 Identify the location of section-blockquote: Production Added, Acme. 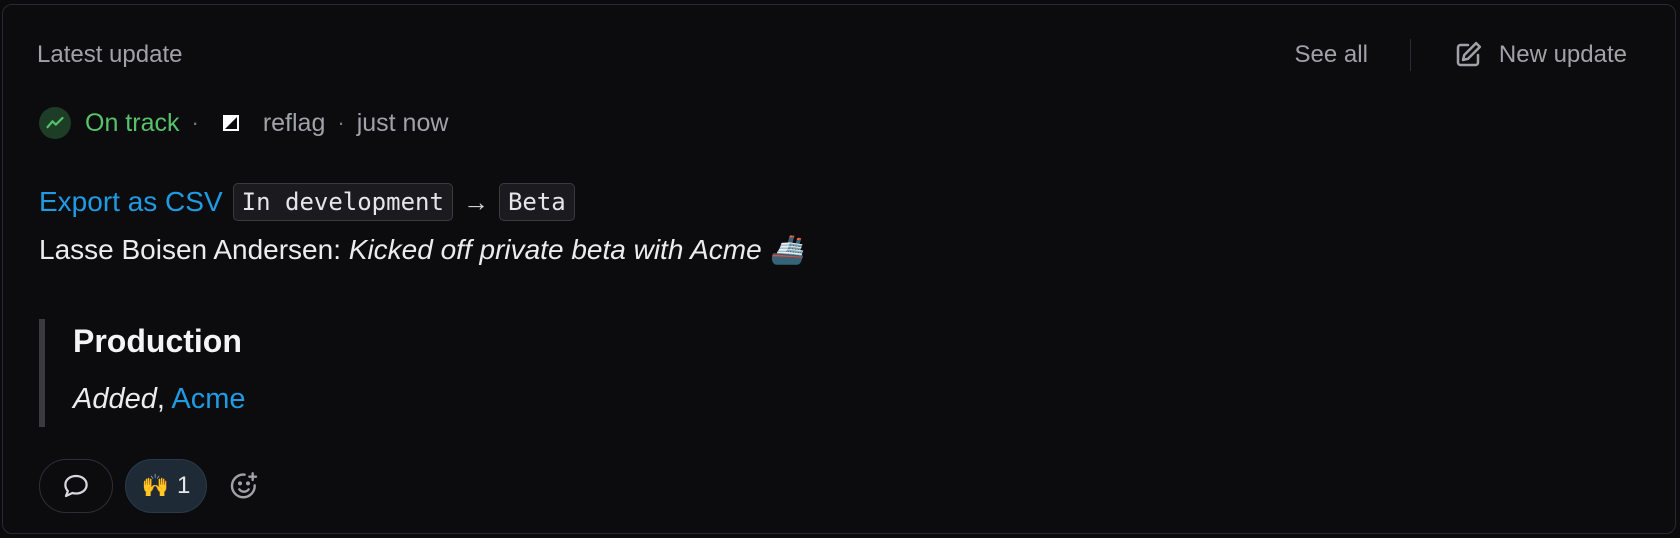
(342, 373).